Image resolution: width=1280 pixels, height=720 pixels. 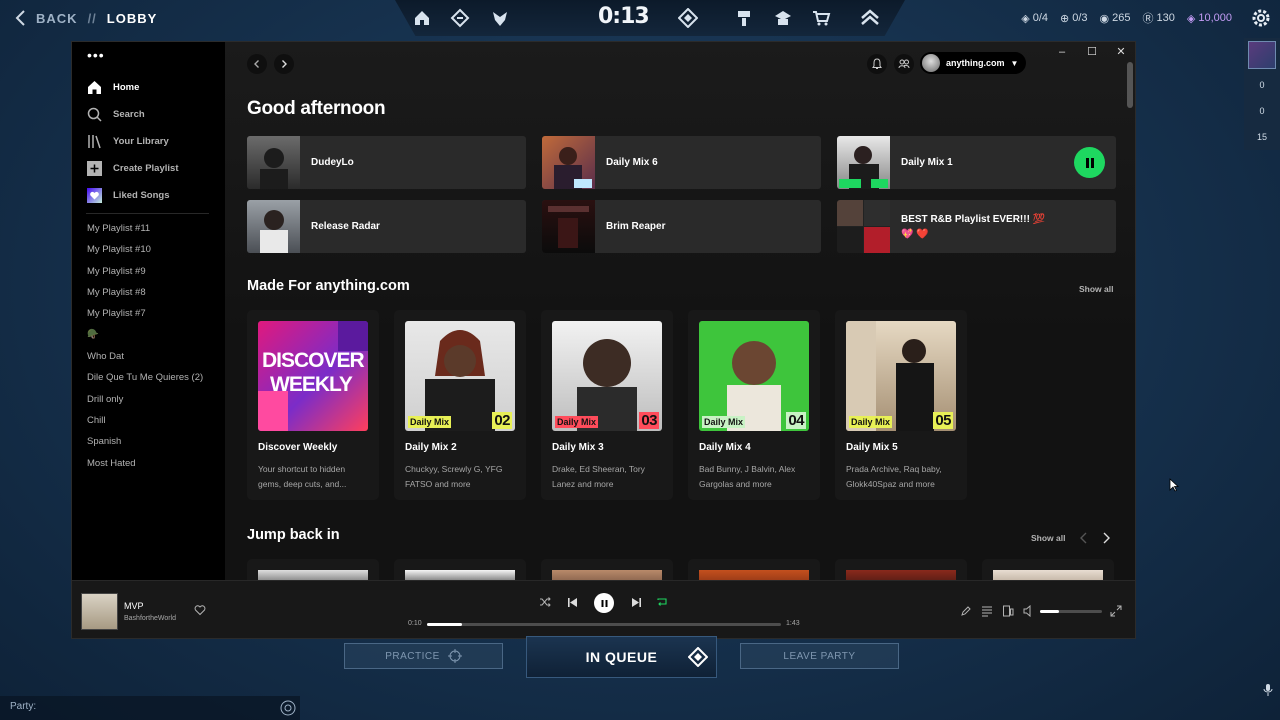 What do you see at coordinates (1116, 611) in the screenshot?
I see `fullscreen-icon` at bounding box center [1116, 611].